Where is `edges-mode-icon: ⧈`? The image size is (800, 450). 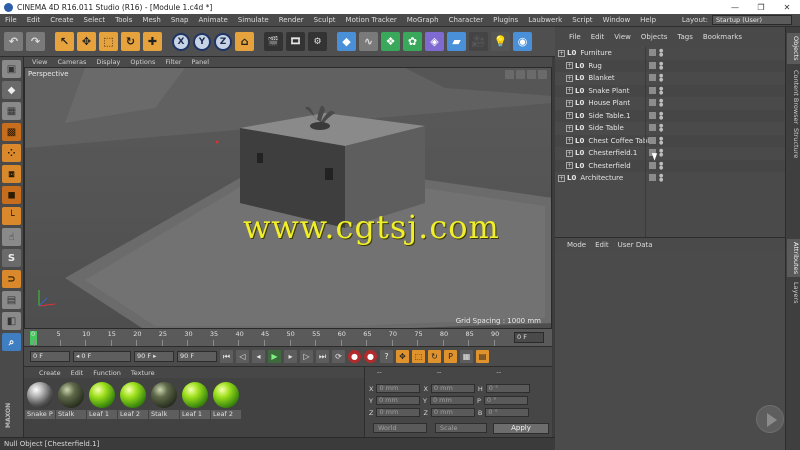
edges-mode-icon: ⧈ is located at coordinates (11, 174).